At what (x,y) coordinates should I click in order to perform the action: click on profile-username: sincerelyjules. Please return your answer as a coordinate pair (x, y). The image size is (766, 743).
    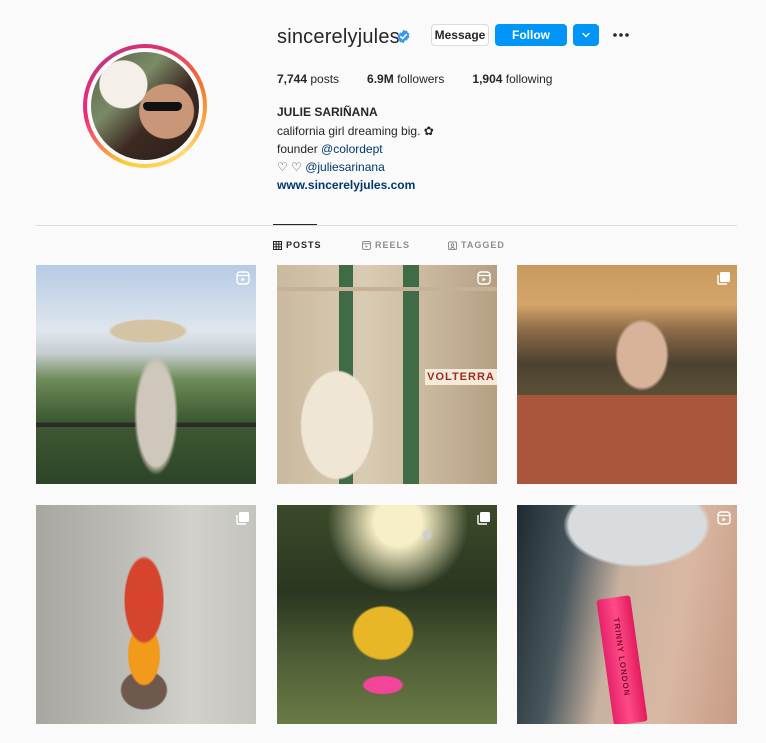
    Looking at the image, I should click on (338, 37).